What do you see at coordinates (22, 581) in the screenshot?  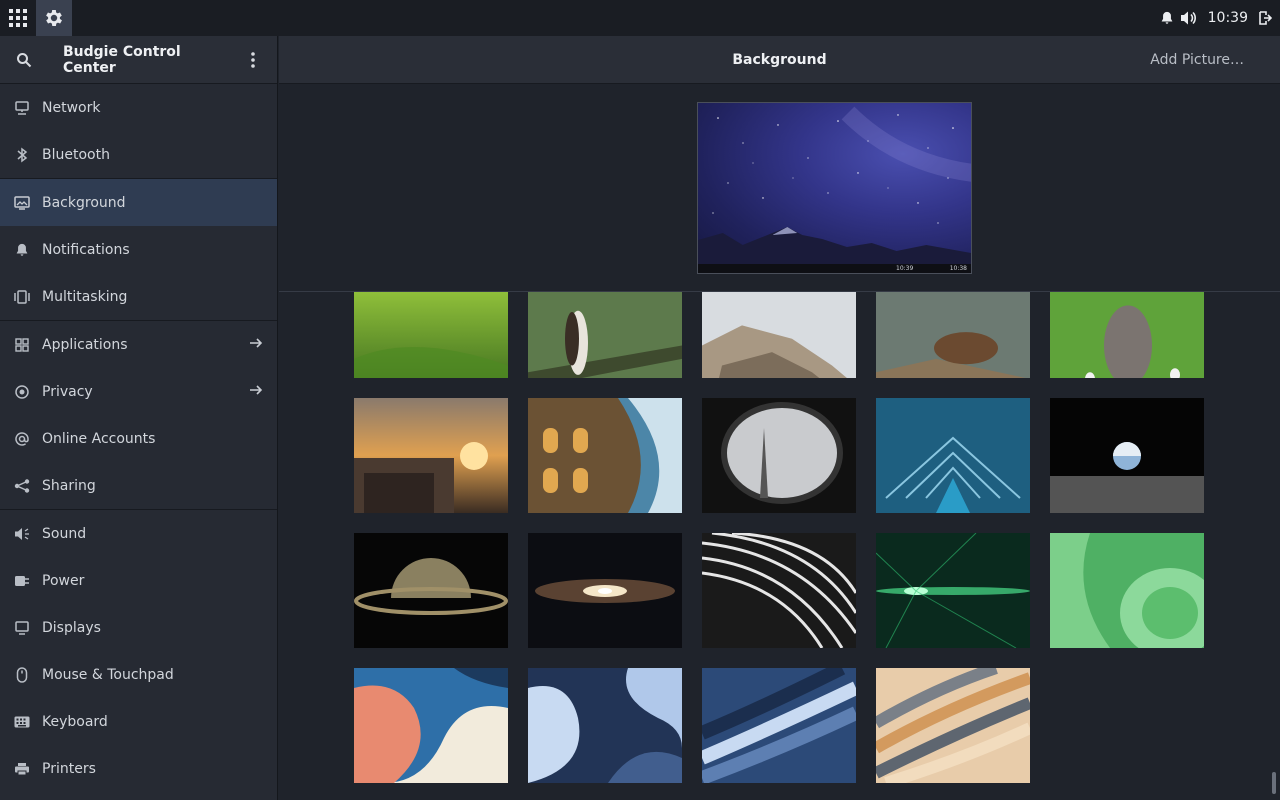 I see `power-plug-icon` at bounding box center [22, 581].